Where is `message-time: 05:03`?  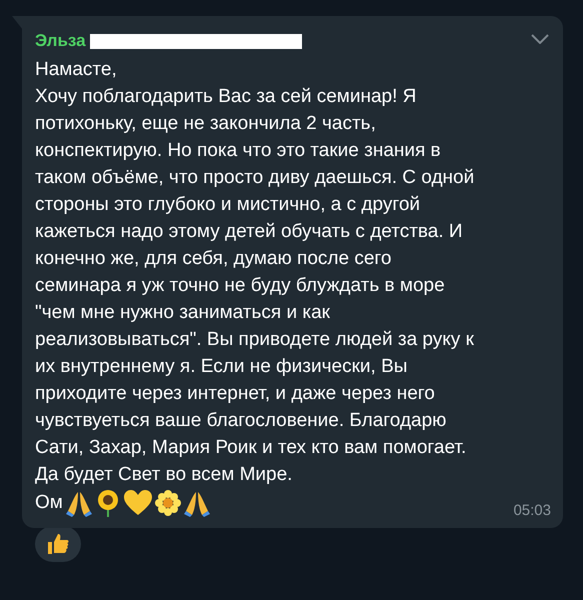
message-time: 05:03 is located at coordinates (532, 510).